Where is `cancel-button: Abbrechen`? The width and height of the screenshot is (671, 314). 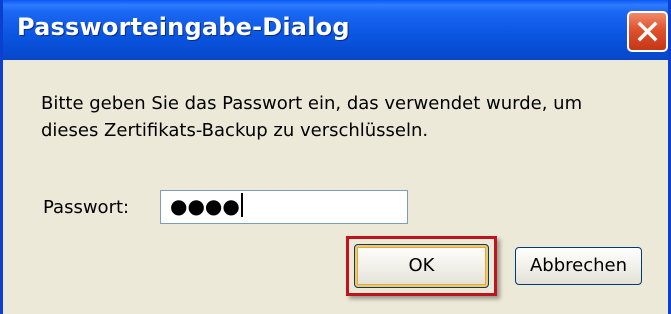
cancel-button: Abbrechen is located at coordinates (578, 266).